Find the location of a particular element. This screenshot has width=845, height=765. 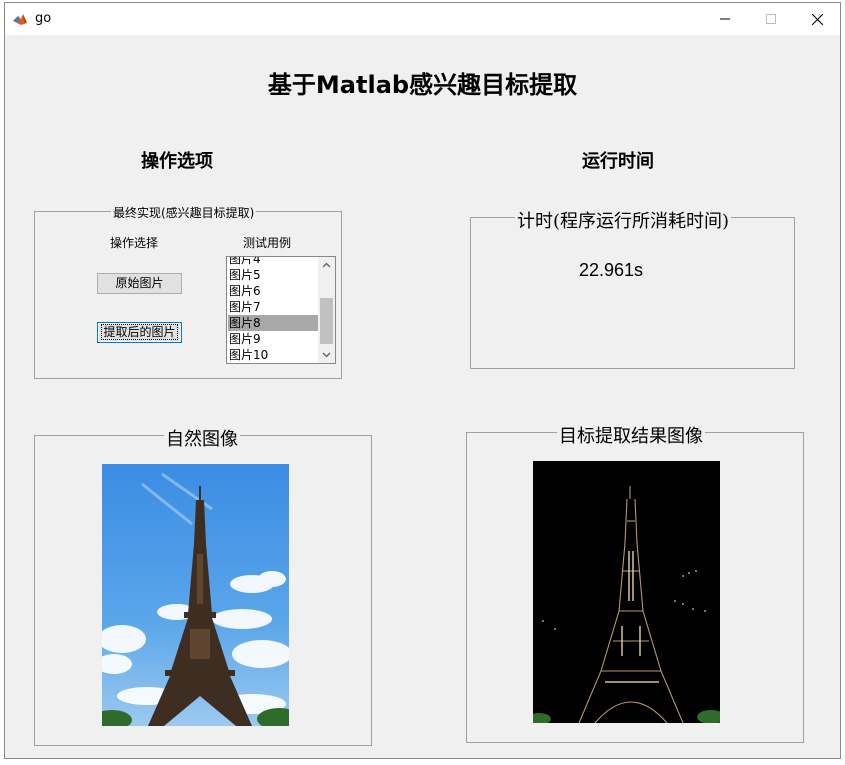

result-image-legend: 目标提取结果图像 is located at coordinates (631, 435).